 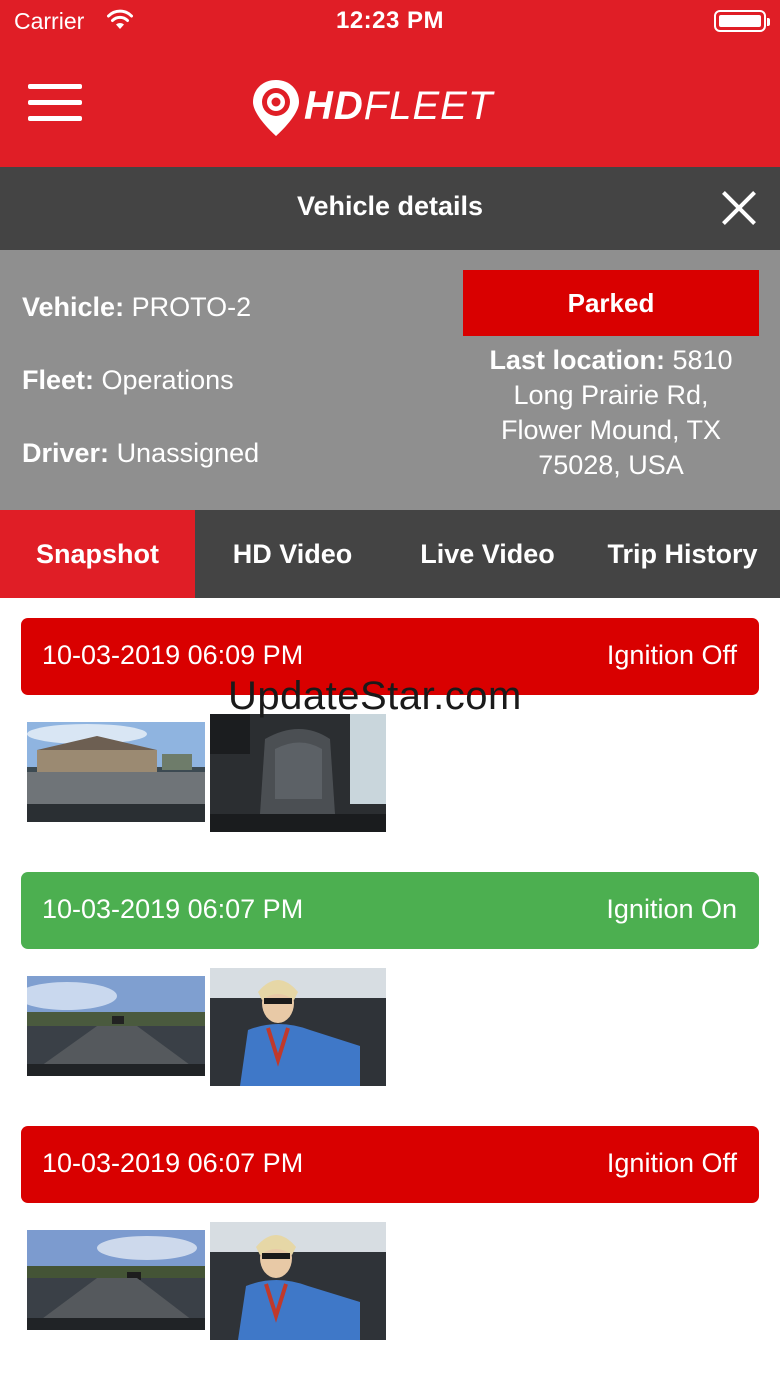 What do you see at coordinates (739, 208) in the screenshot?
I see `close-icon` at bounding box center [739, 208].